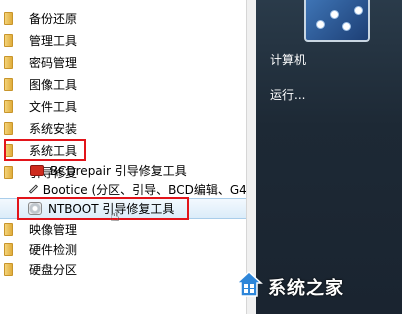  Describe the element at coordinates (128, 40) in the screenshot. I see `folder-item-management-tools: 管理工具` at that location.